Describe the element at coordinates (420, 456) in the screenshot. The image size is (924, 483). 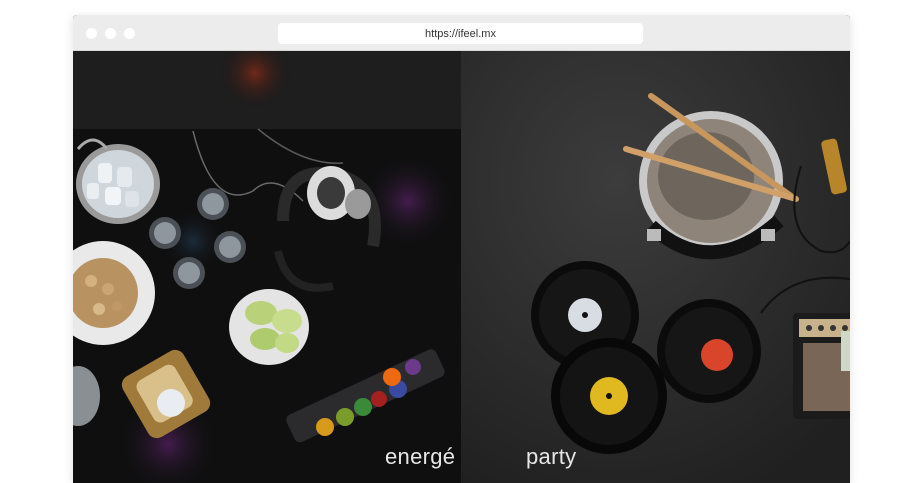
I see `panel-caption-energe: energé` at that location.